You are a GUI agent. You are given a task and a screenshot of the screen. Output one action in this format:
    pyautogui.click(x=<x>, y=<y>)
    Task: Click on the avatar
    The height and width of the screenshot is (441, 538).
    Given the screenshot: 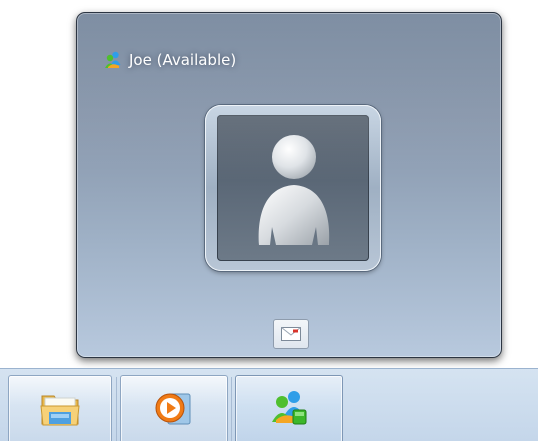 What is the action you would take?
    pyautogui.click(x=293, y=188)
    